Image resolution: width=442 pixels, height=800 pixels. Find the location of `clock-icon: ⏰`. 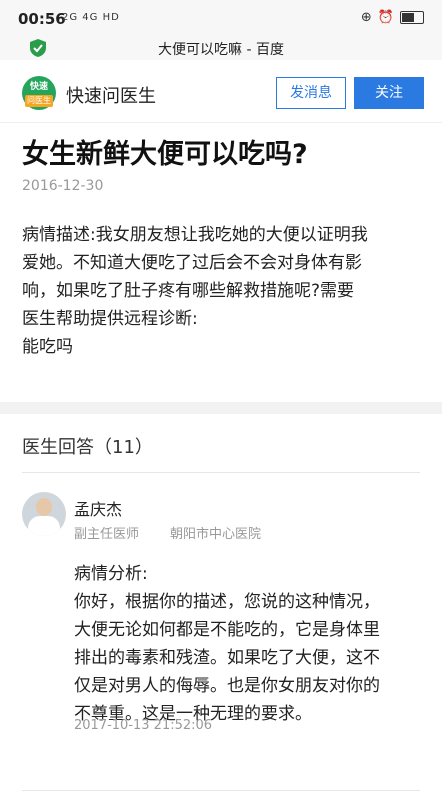

clock-icon: ⏰ is located at coordinates (385, 17).